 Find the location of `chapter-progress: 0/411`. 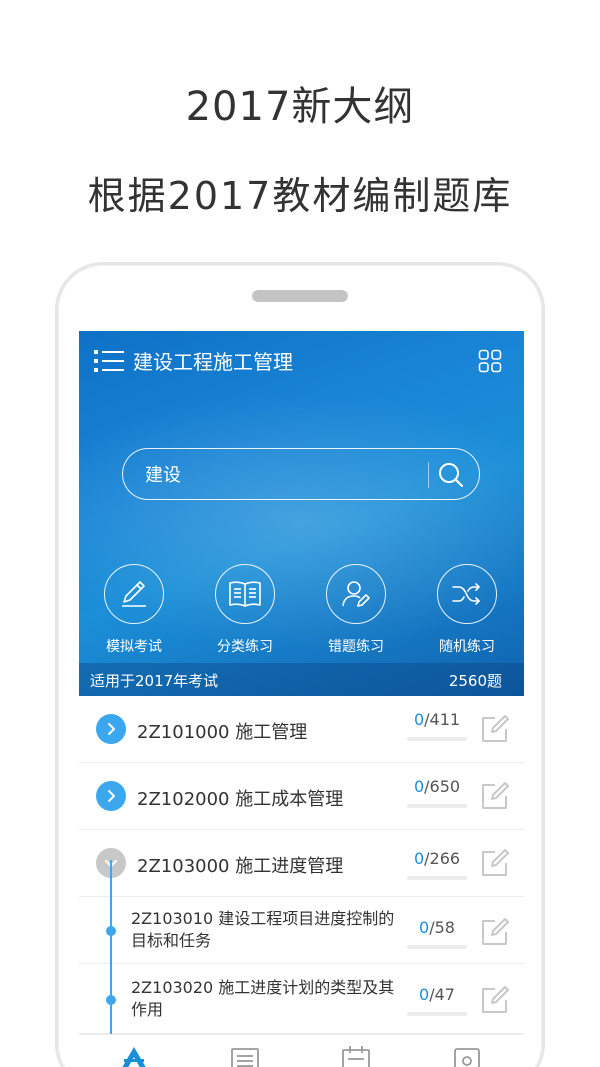

chapter-progress: 0/411 is located at coordinates (437, 719).